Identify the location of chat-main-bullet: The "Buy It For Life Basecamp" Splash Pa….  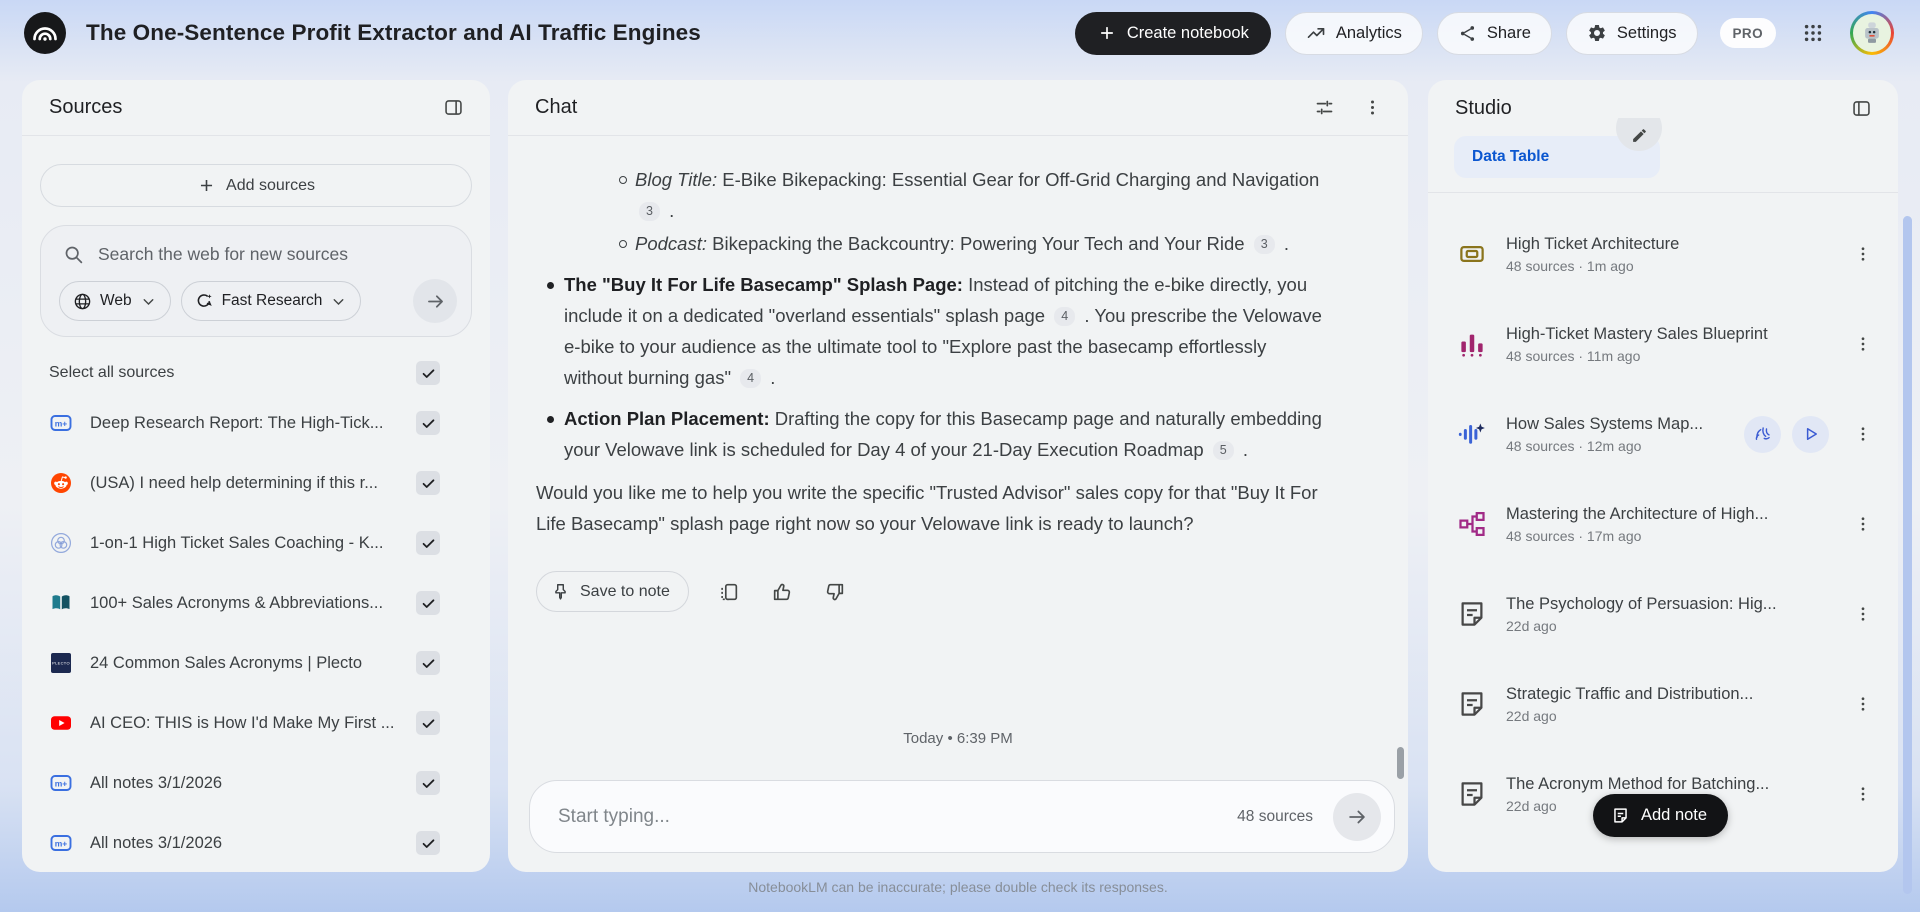
(929, 331).